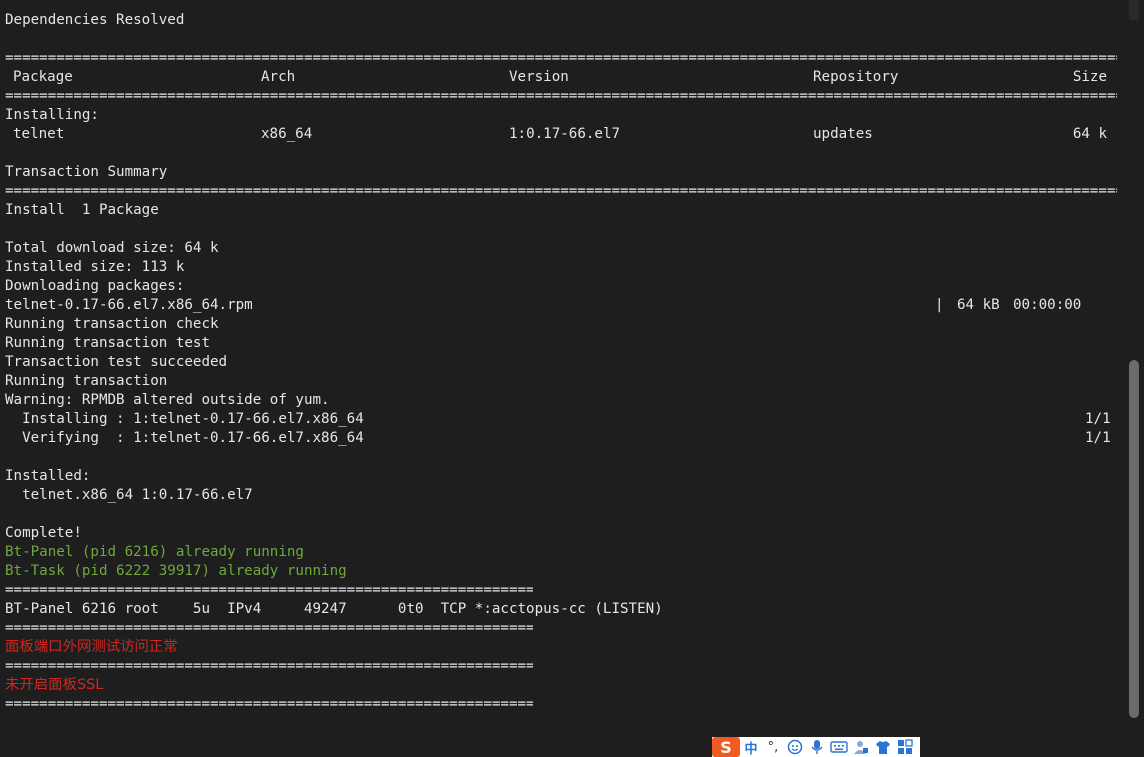 The width and height of the screenshot is (1144, 757). Describe the element at coordinates (939, 305) in the screenshot. I see `progress-bar: |` at that location.